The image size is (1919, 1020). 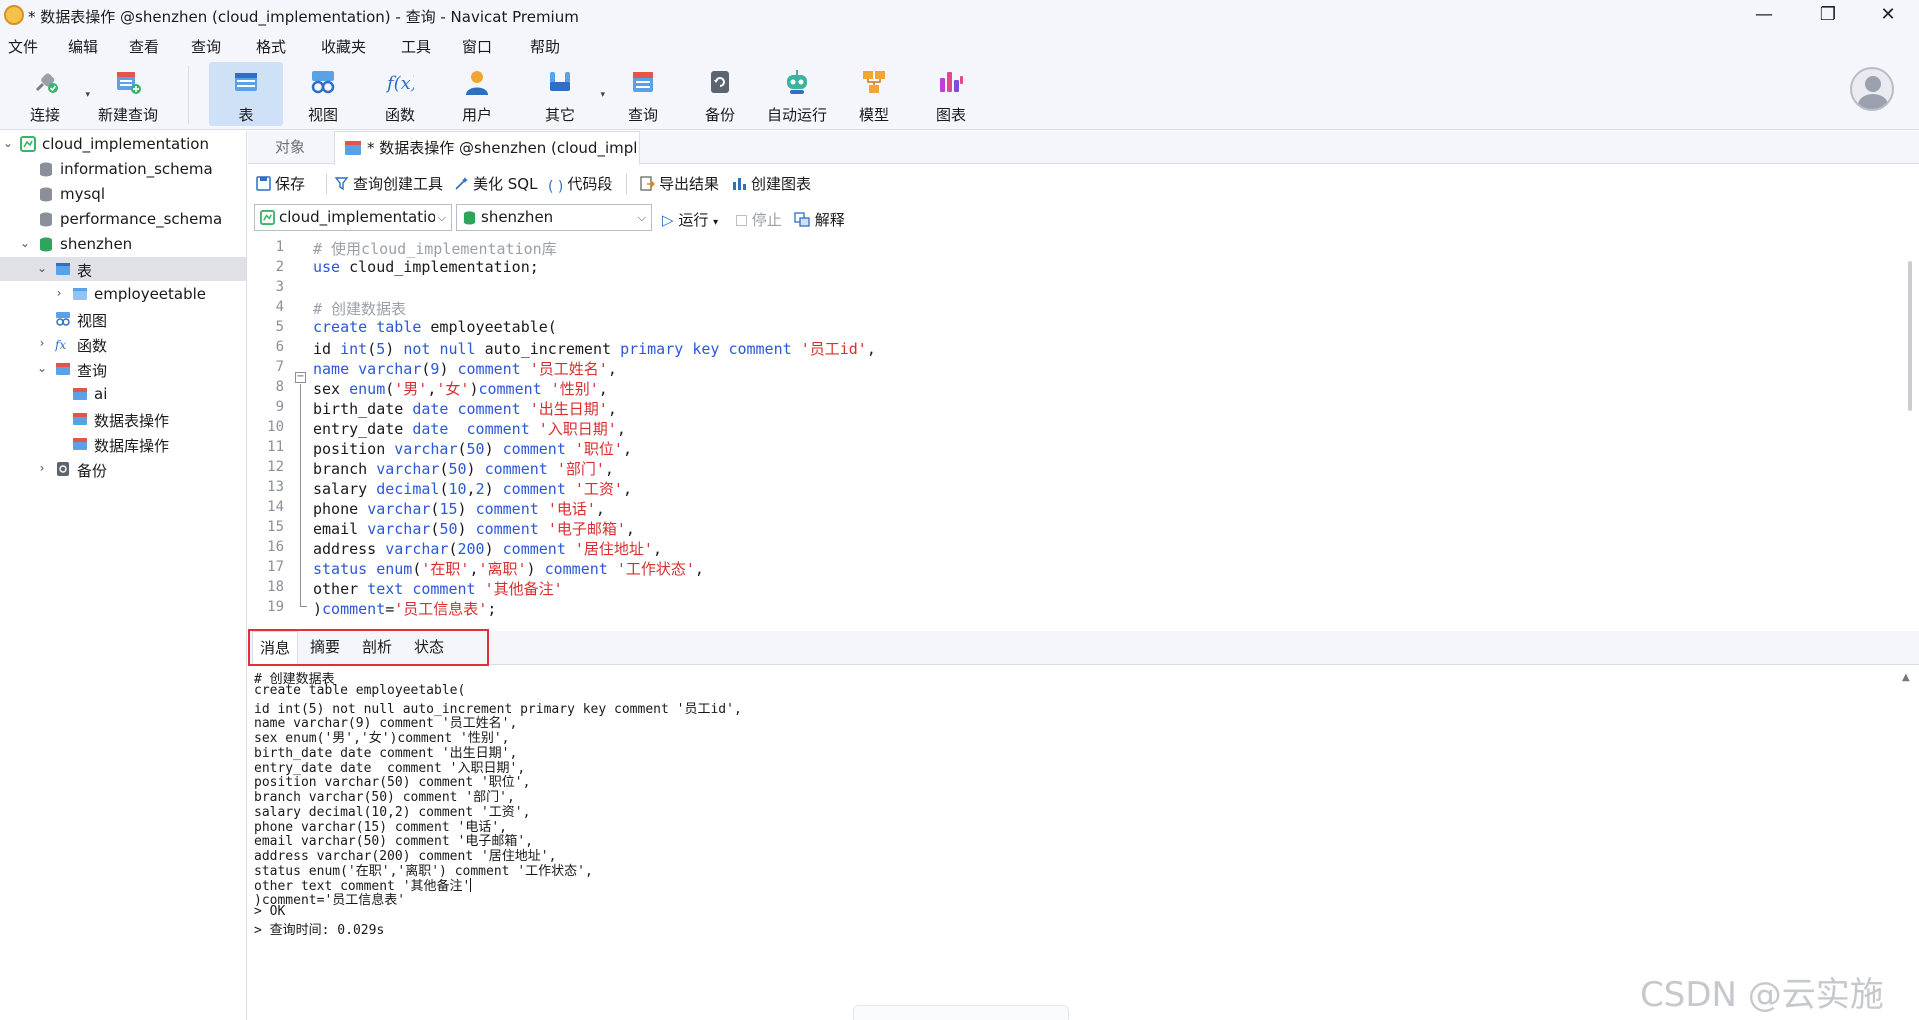 I want to click on menu-edit: 编辑, so click(x=83, y=46).